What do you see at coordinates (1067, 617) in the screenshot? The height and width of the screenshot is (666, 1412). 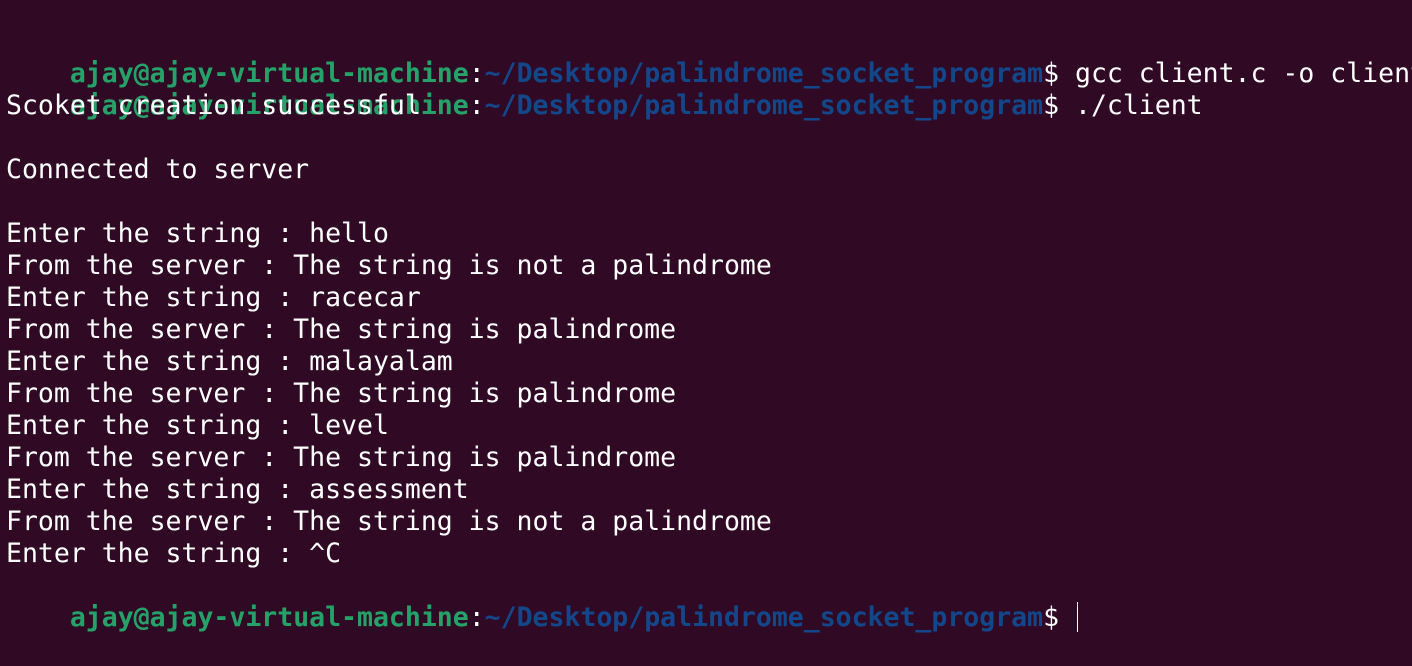 I see `command-input` at bounding box center [1067, 617].